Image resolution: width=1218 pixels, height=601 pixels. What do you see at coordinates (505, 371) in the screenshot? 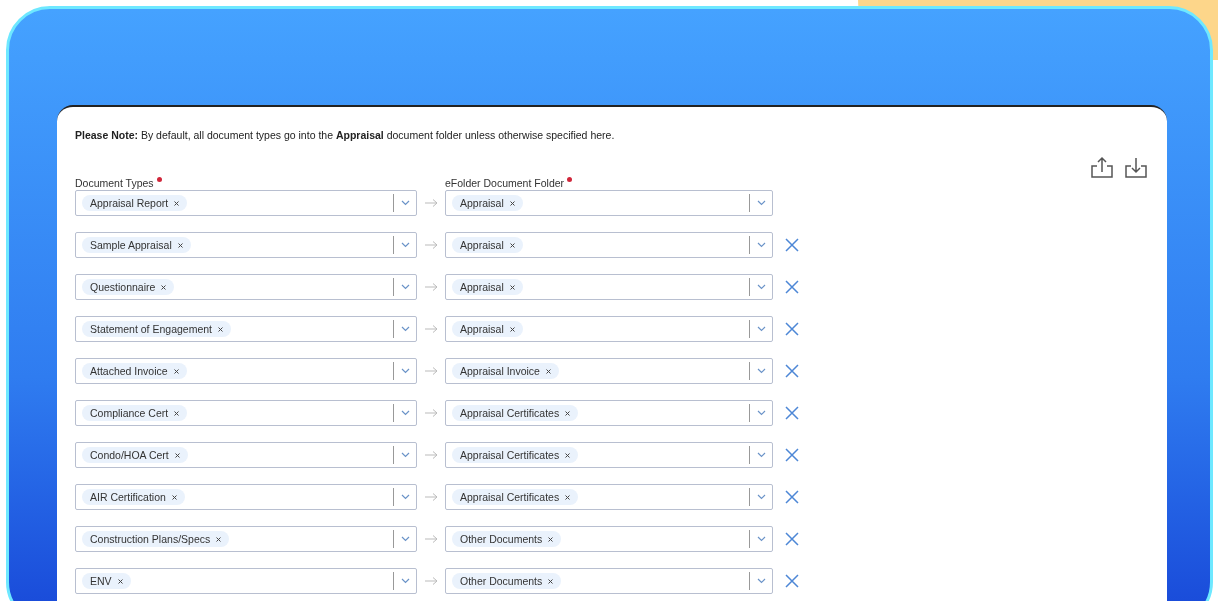
I see `tag: Appraisal Invoice` at bounding box center [505, 371].